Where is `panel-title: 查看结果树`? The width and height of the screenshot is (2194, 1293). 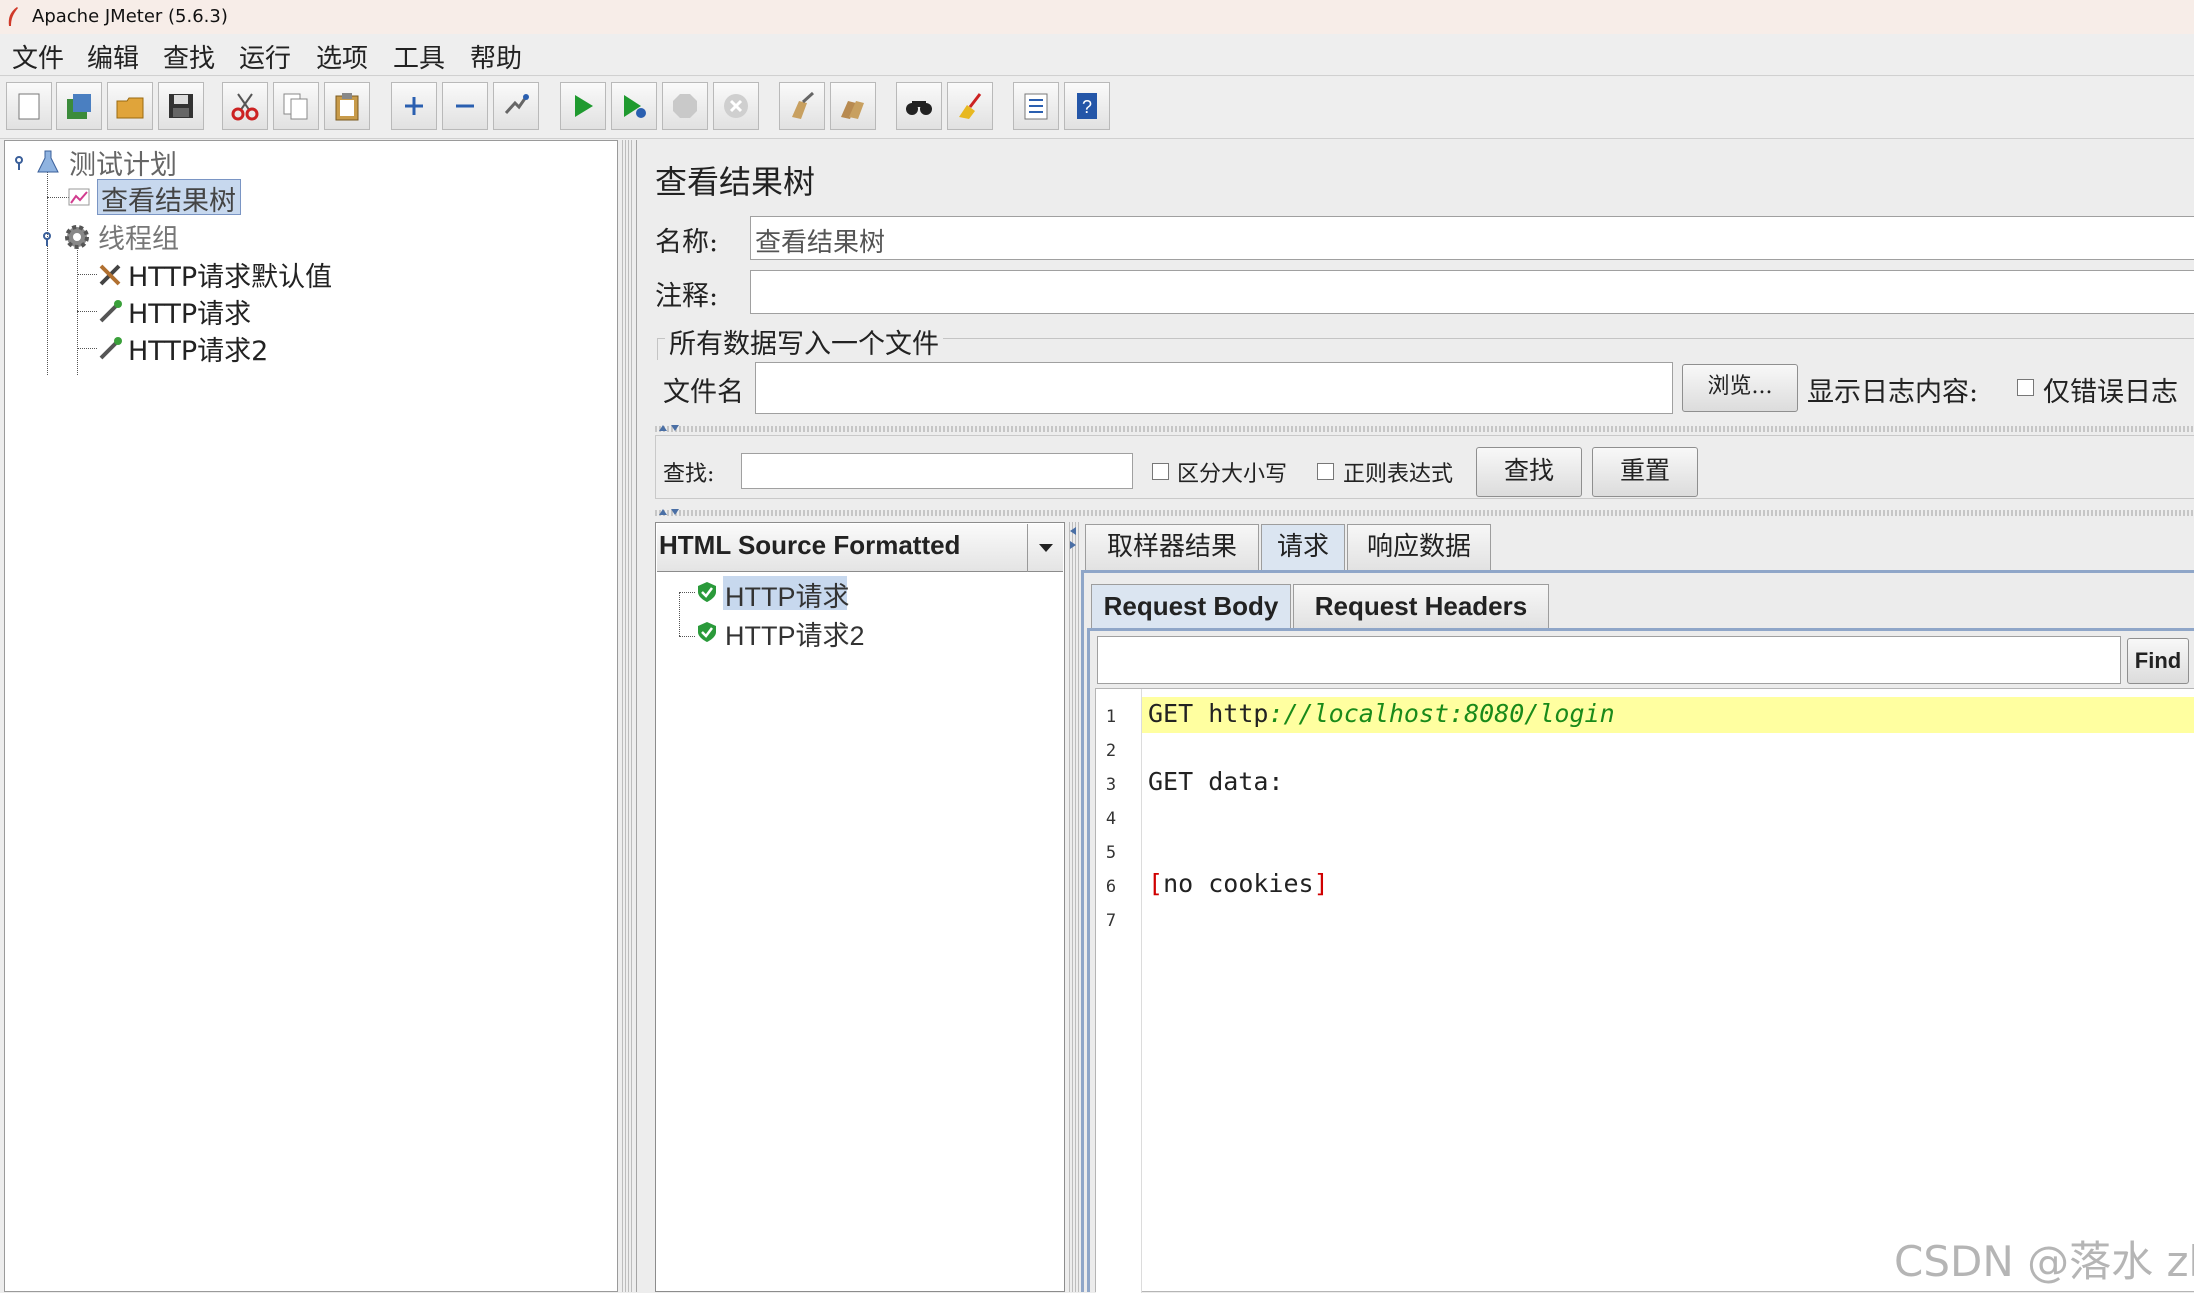
panel-title: 查看结果树 is located at coordinates (735, 182).